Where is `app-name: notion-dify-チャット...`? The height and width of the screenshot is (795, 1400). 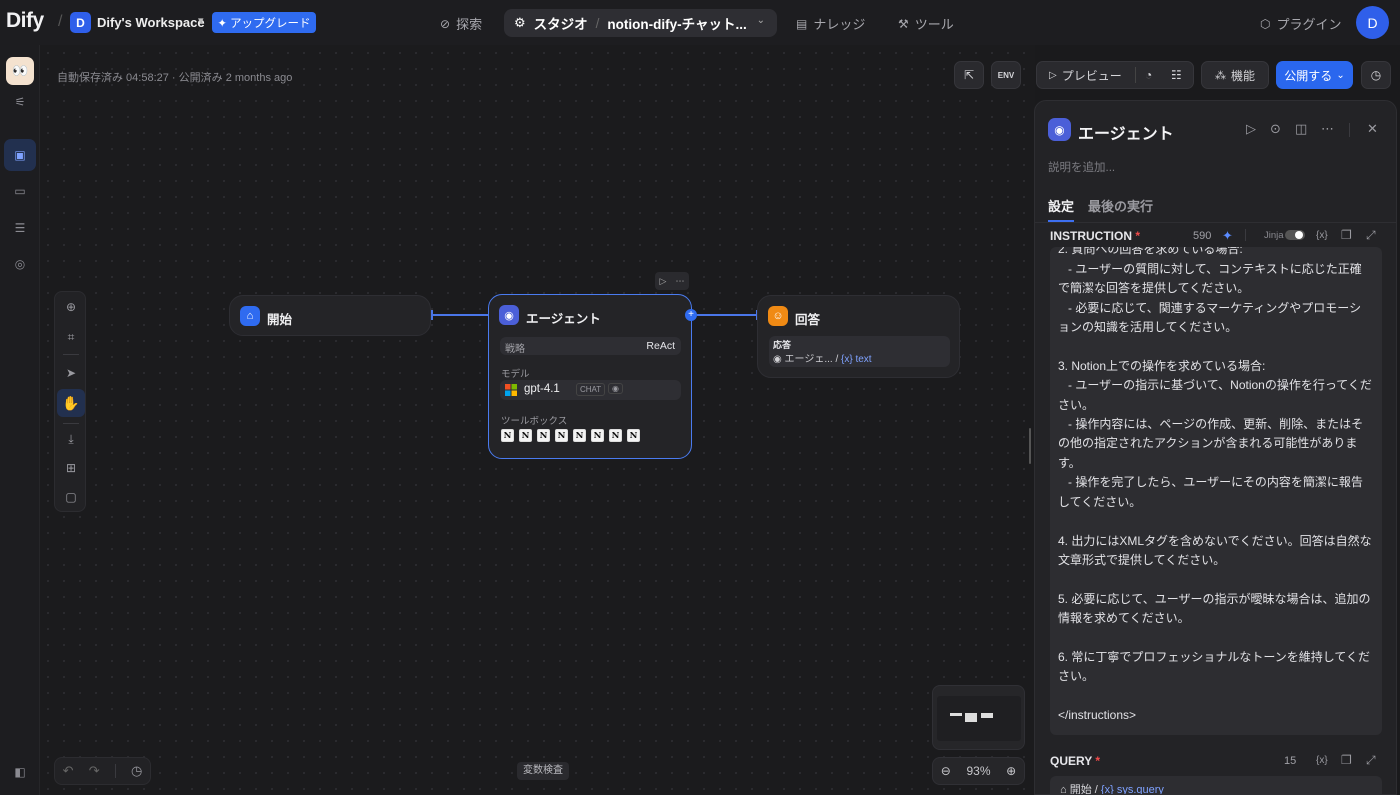
app-name: notion-dify-チャット... is located at coordinates (676, 23).